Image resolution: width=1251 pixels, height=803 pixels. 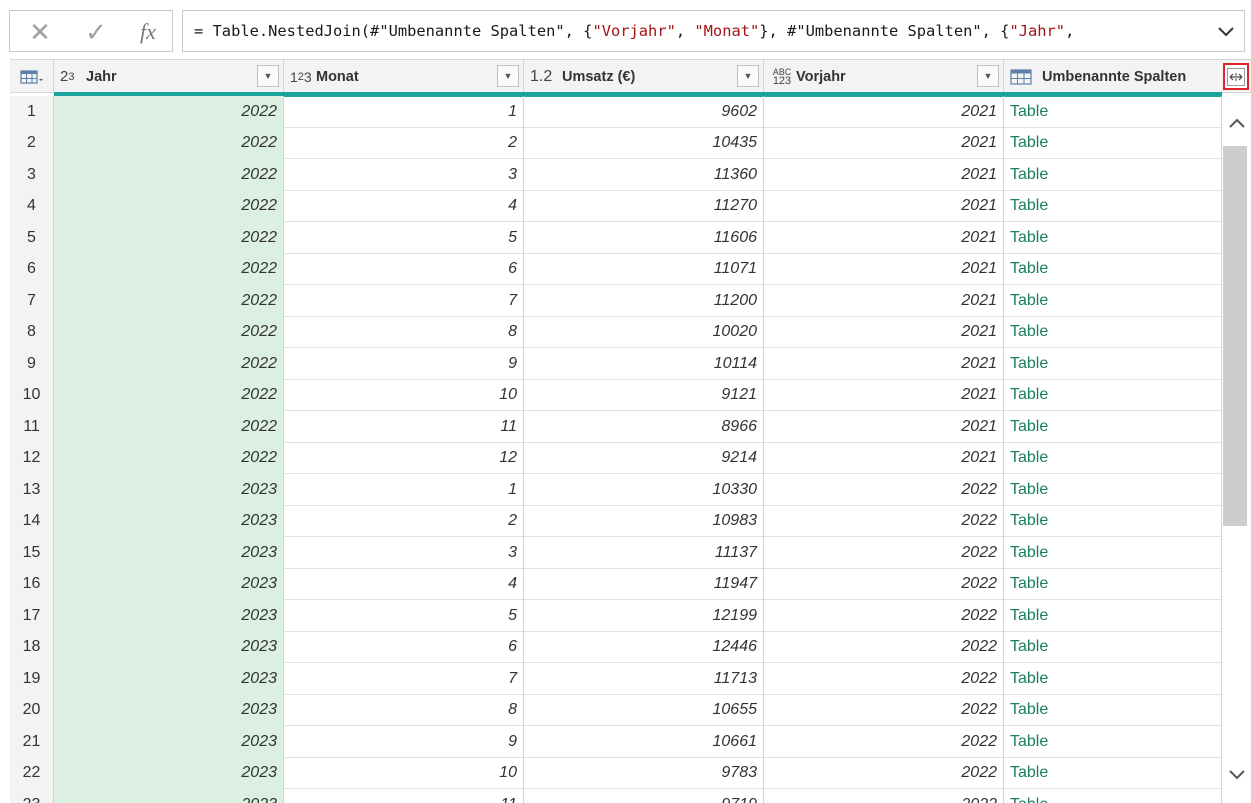 I want to click on scrollbar-thumb, so click(x=1235, y=336).